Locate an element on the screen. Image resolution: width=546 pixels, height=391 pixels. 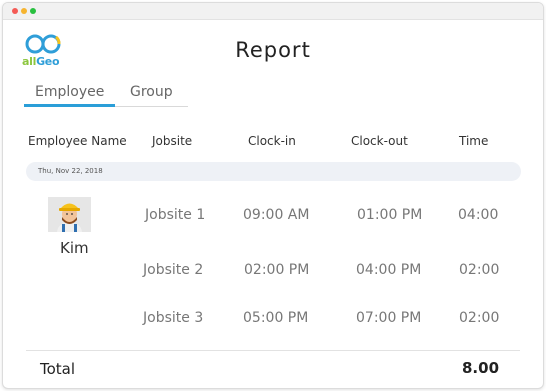
header-clock-out: Clock-out is located at coordinates (379, 141).